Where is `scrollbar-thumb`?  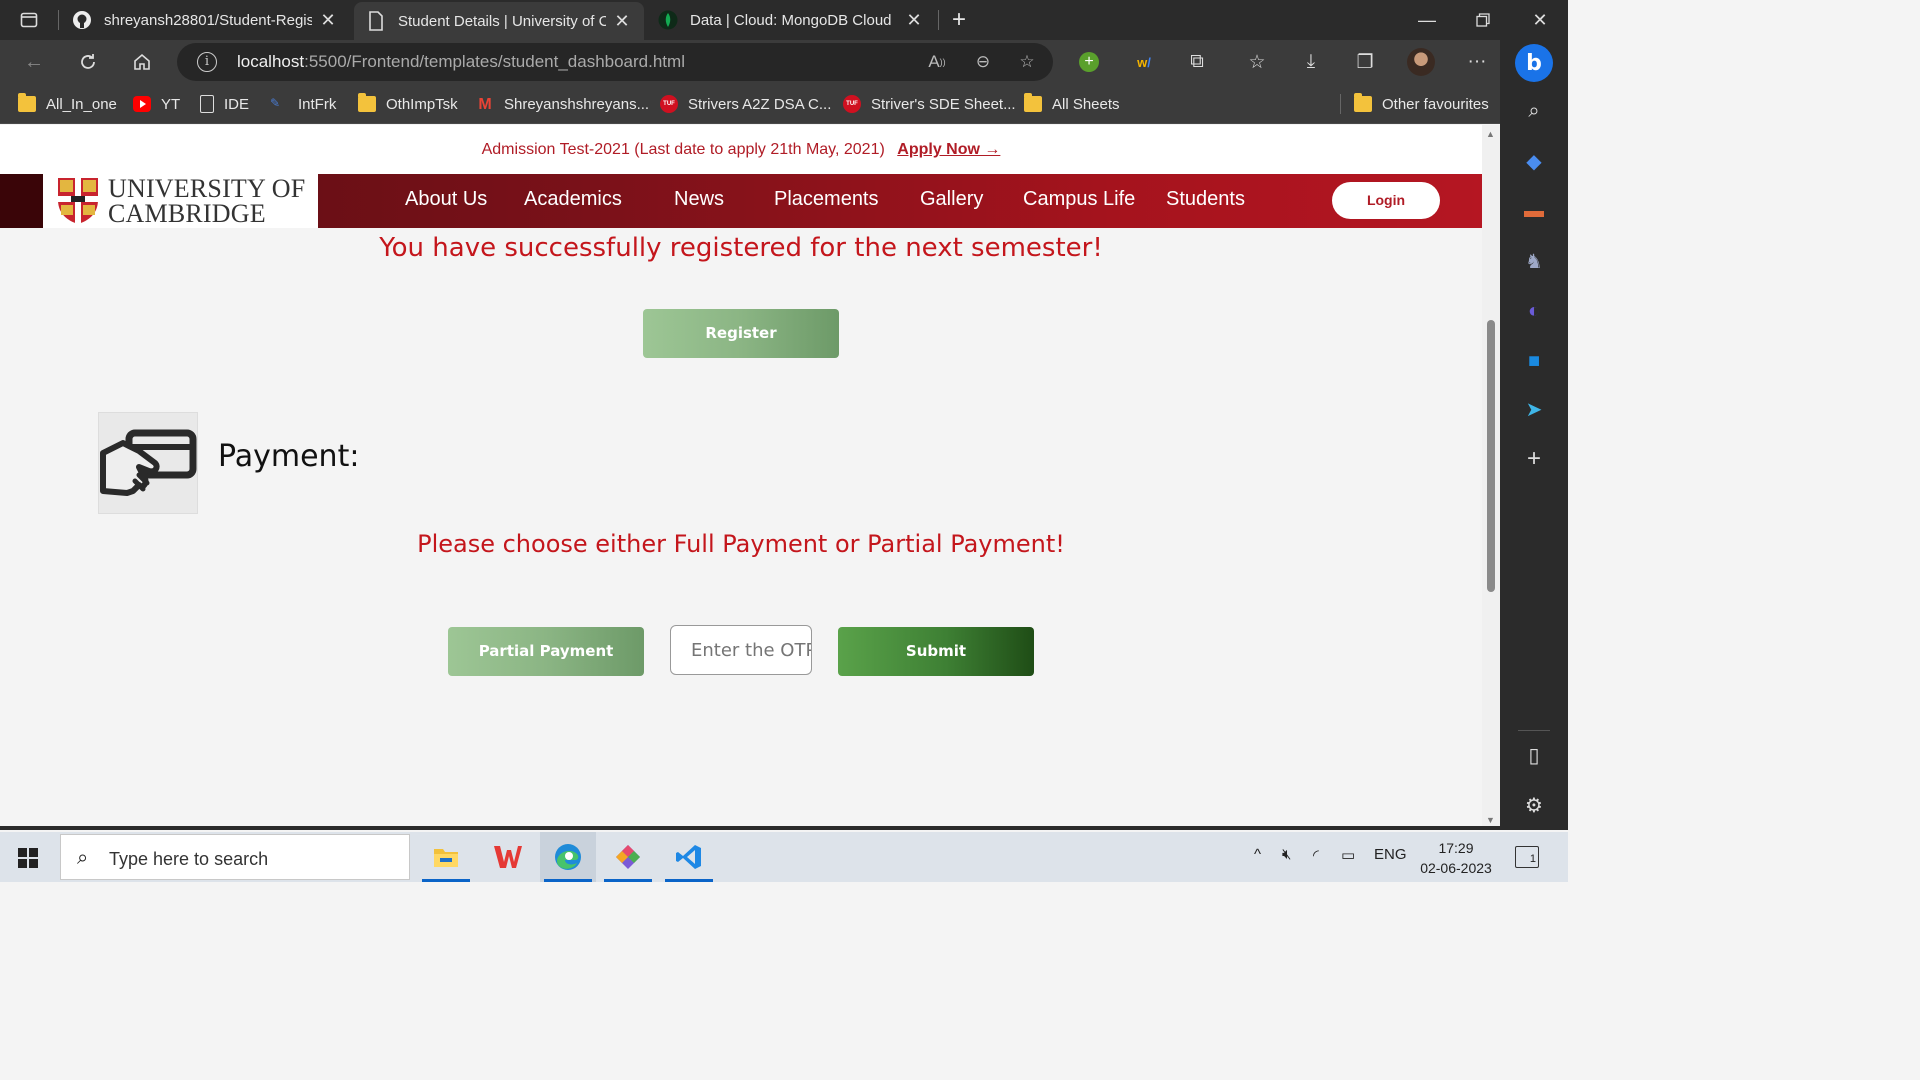 scrollbar-thumb is located at coordinates (1491, 456).